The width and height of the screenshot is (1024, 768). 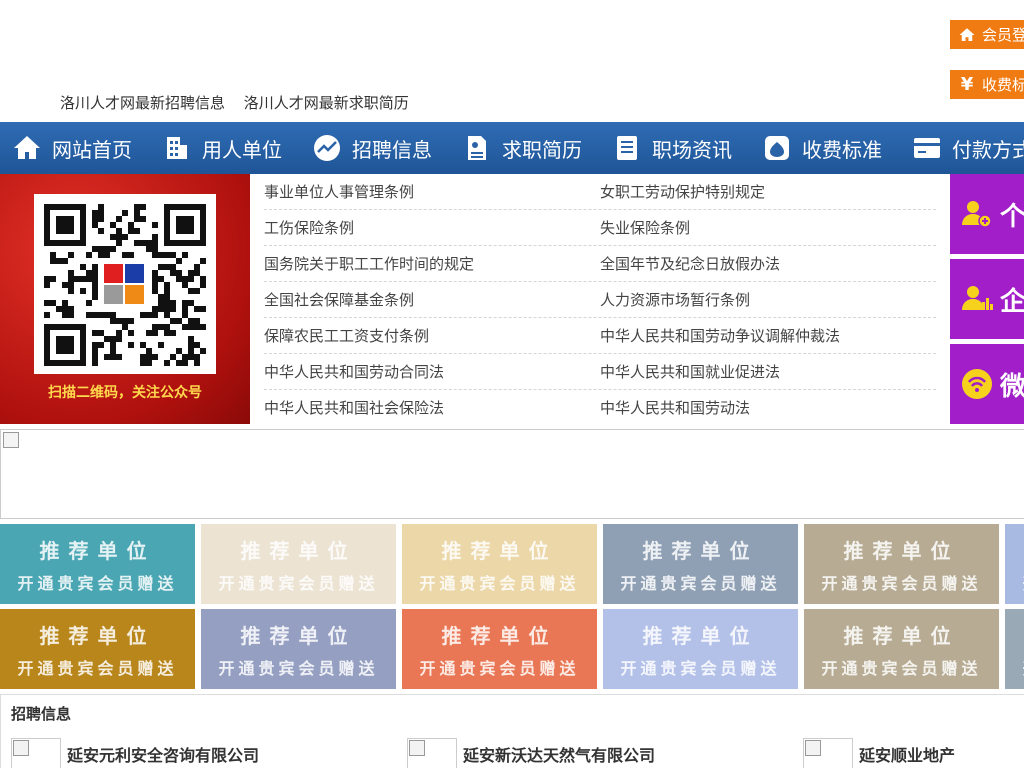 What do you see at coordinates (542, 149) in the screenshot?
I see `nav-resumes-label: 求职简历` at bounding box center [542, 149].